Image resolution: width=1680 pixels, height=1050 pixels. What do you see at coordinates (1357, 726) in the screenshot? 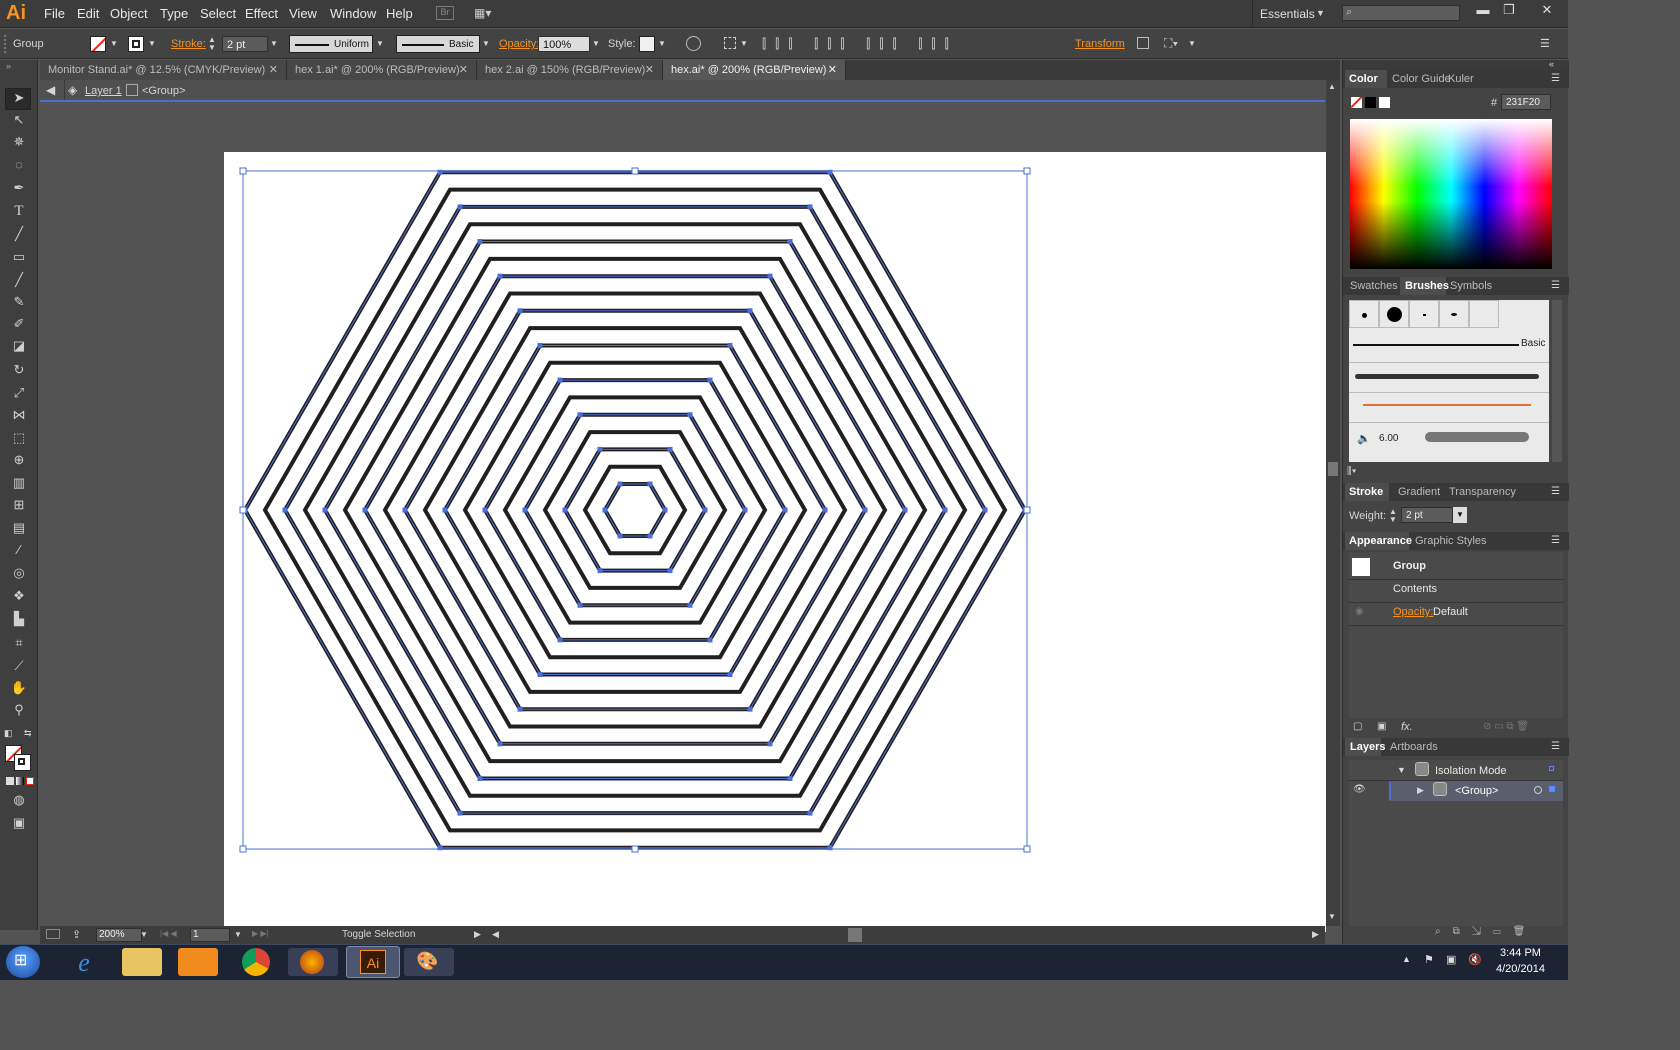
I see `add-stroke-icon: ▢` at bounding box center [1357, 726].